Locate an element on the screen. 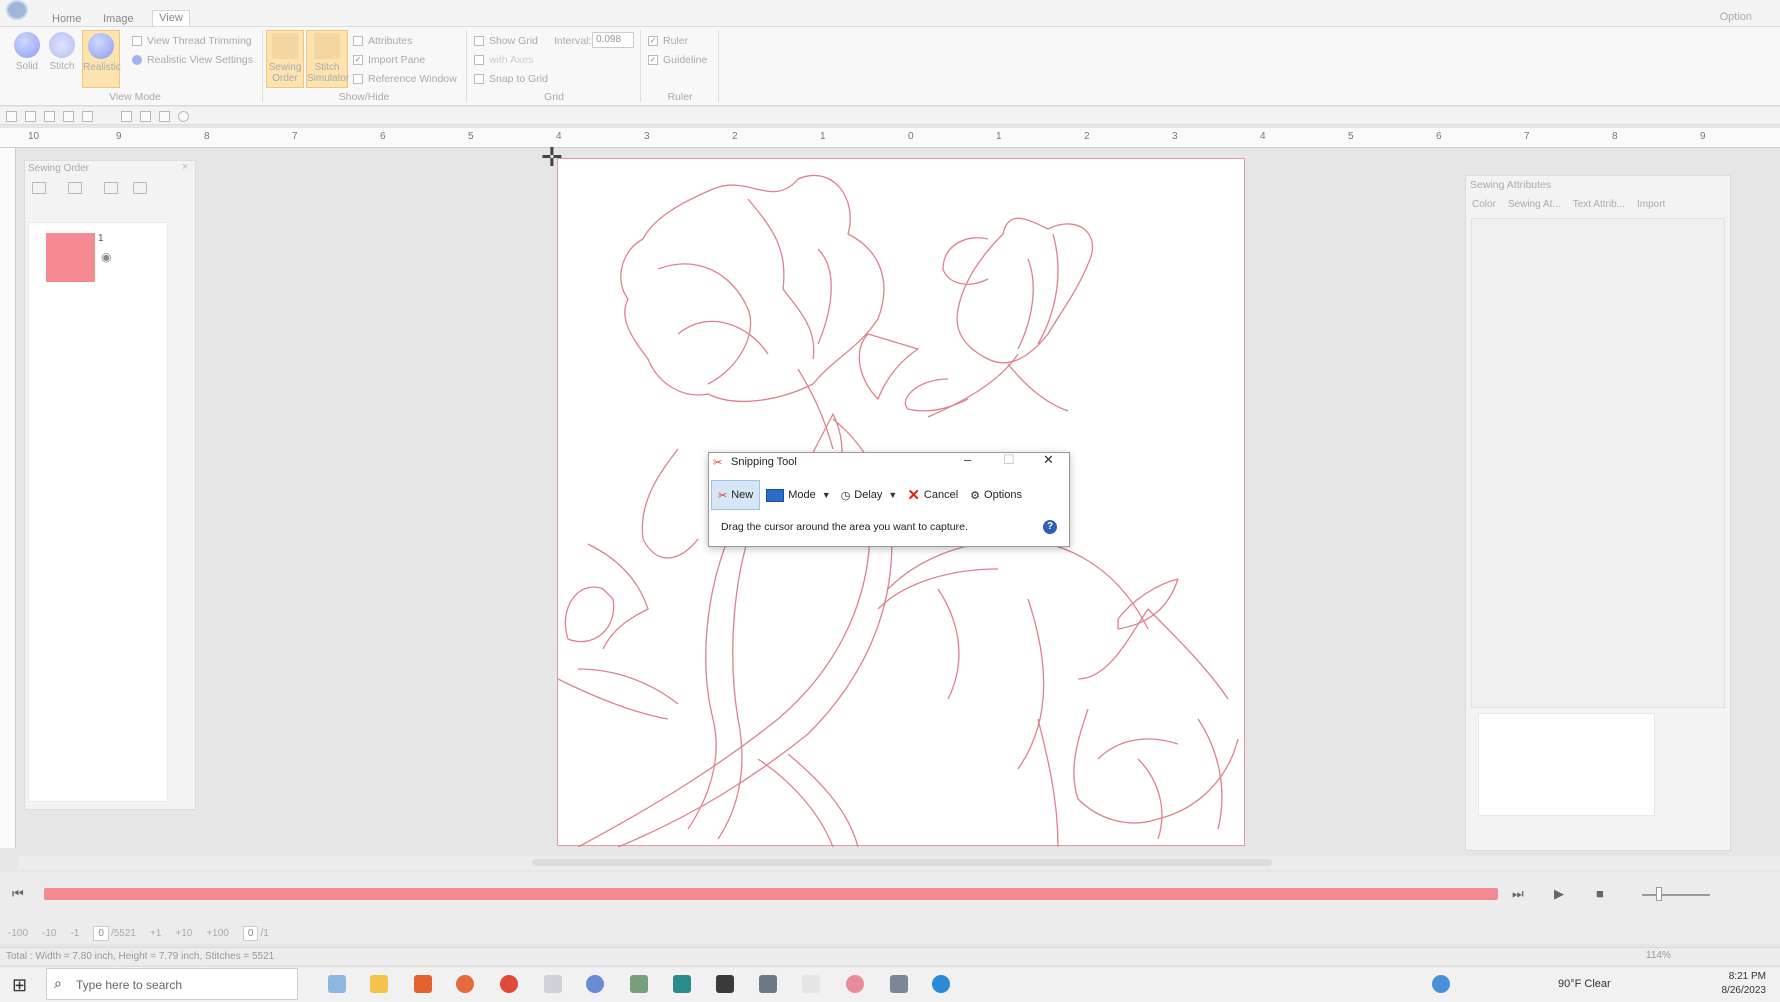  option-menu: Option is located at coordinates (1736, 17).